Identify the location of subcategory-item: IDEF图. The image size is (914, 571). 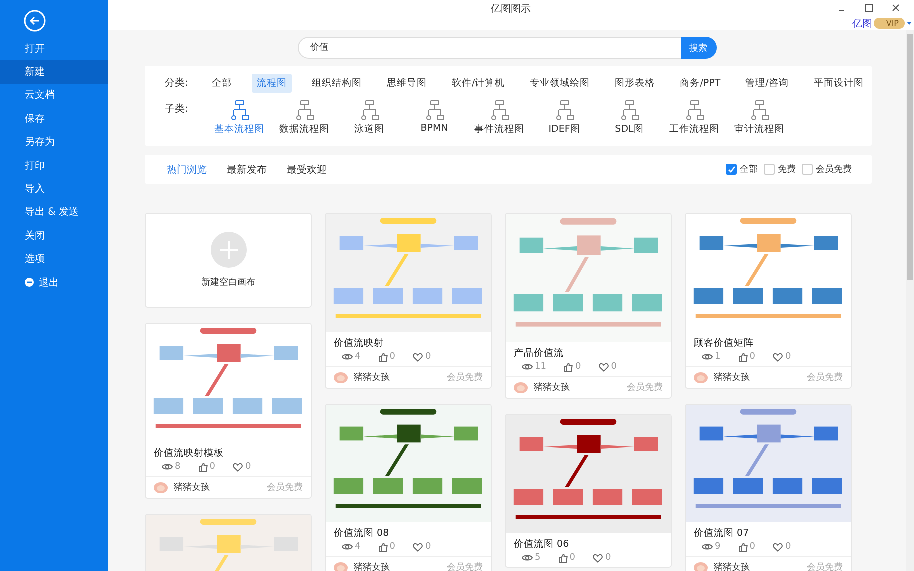
(564, 118).